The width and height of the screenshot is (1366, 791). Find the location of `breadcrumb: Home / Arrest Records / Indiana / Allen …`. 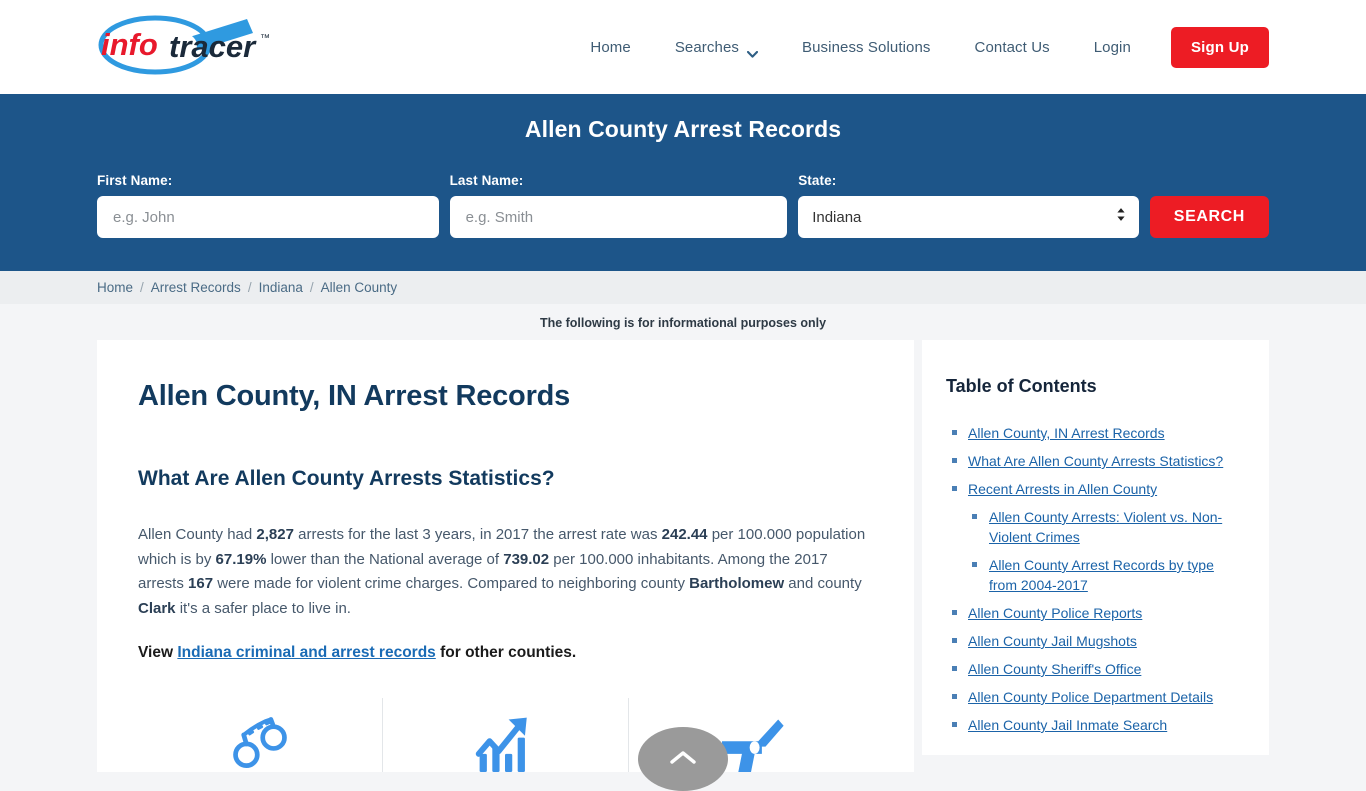

breadcrumb: Home / Arrest Records / Indiana / Allen … is located at coordinates (683, 287).